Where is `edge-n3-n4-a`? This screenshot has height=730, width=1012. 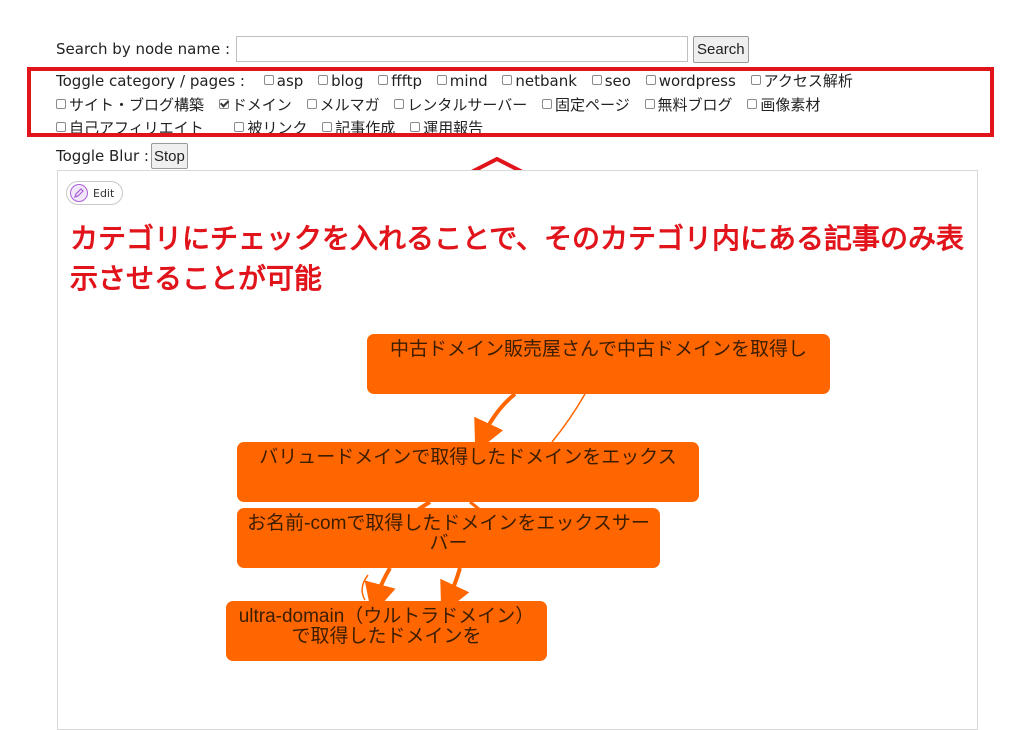 edge-n3-n4-a is located at coordinates (380, 591).